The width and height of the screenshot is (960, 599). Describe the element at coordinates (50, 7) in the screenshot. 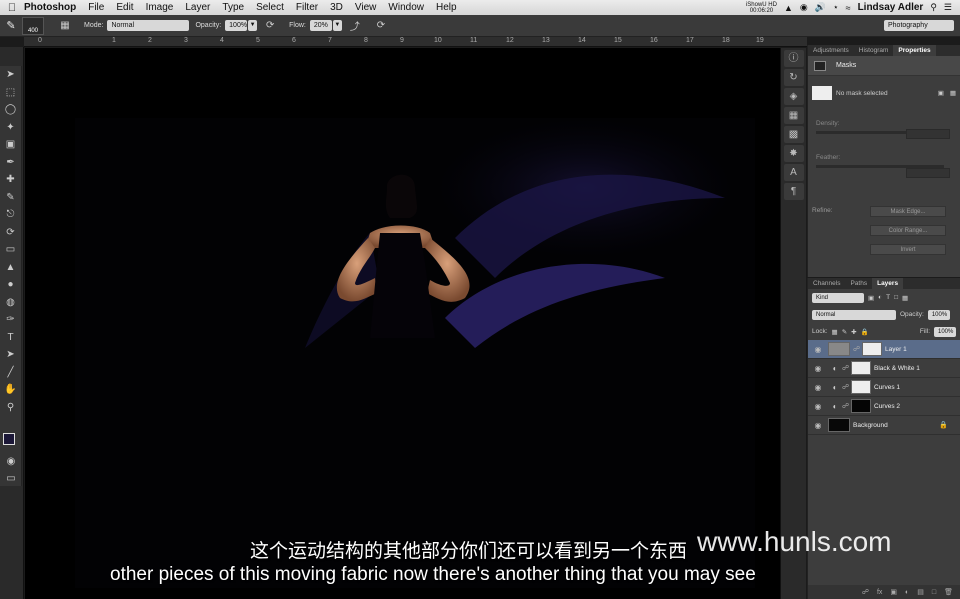

I see `menu-app-name: Photoshop` at that location.